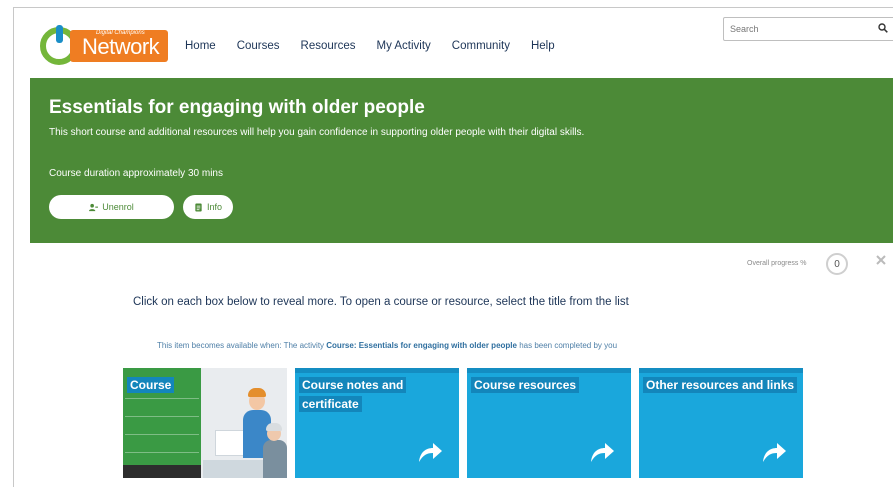 This screenshot has width=893, height=487. Describe the element at coordinates (800, 29) in the screenshot. I see `search-input` at that location.